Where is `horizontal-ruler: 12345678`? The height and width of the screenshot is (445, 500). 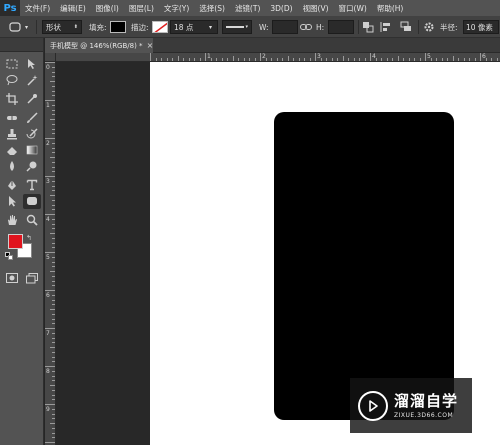
horizontal-ruler: 12345678 is located at coordinates (278, 57).